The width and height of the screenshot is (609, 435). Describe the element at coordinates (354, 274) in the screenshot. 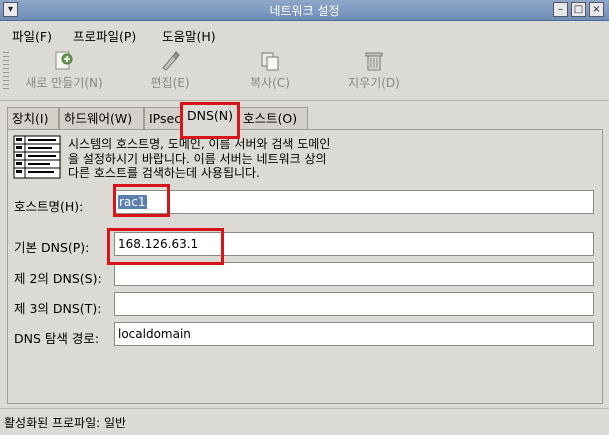

I see `secondary-dns-input` at that location.